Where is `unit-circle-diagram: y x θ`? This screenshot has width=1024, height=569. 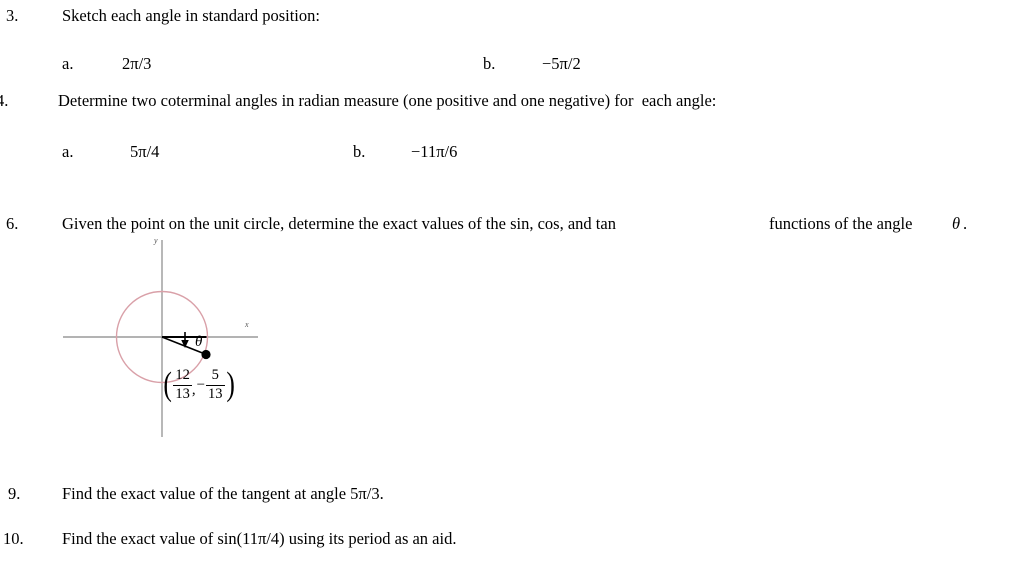 unit-circle-diagram: y x θ is located at coordinates (162, 335).